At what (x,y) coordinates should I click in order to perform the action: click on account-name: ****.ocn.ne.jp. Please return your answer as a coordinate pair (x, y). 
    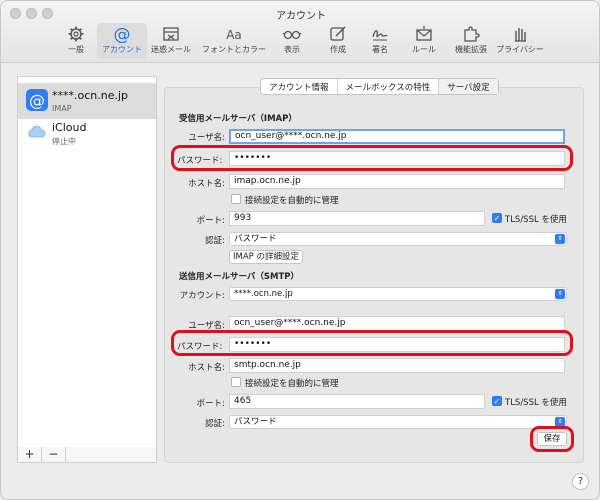
    Looking at the image, I should click on (90, 95).